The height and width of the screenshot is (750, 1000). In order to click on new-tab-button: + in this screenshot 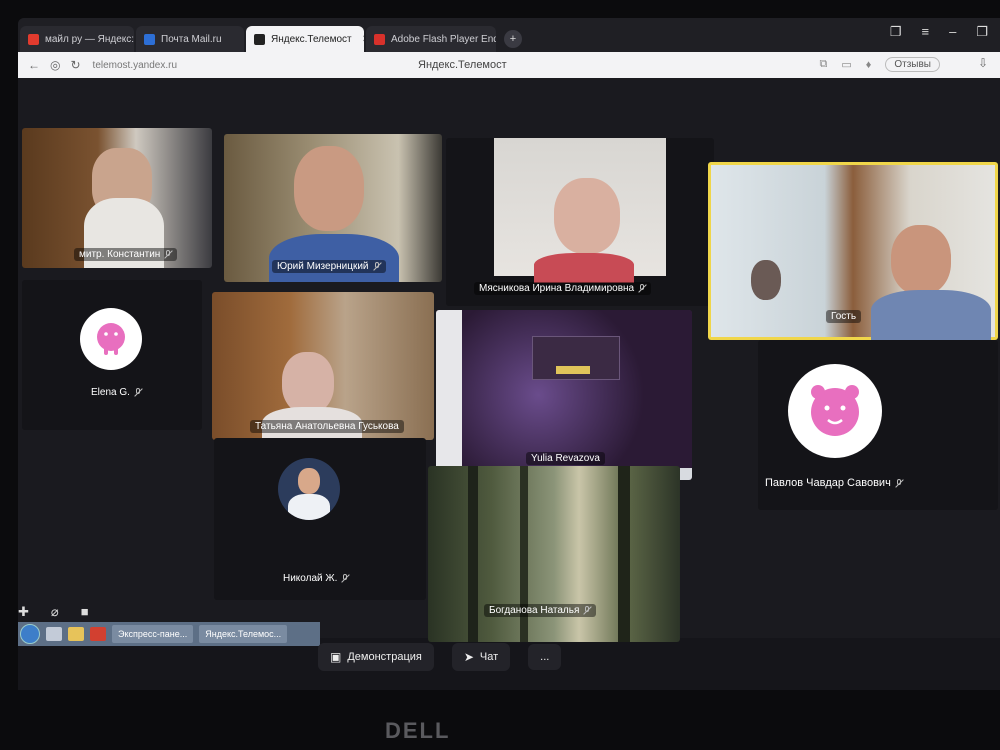, I will do `click(513, 39)`.